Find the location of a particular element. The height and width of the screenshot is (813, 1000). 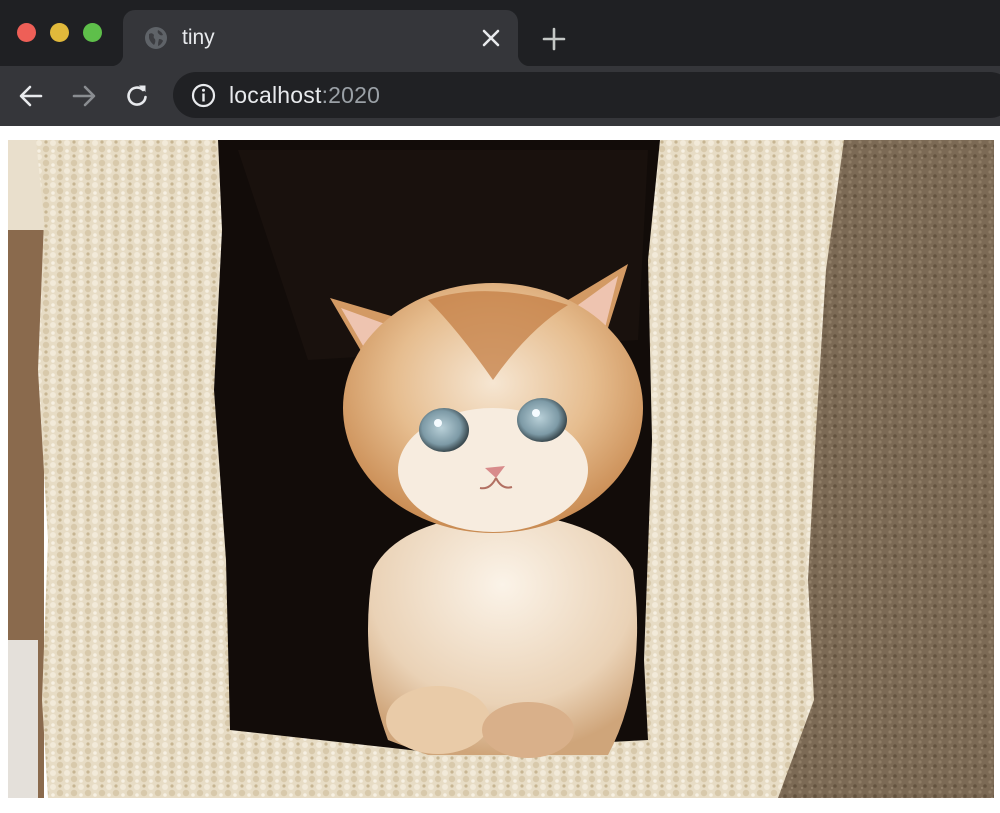

url-port: :2020 is located at coordinates (351, 95).